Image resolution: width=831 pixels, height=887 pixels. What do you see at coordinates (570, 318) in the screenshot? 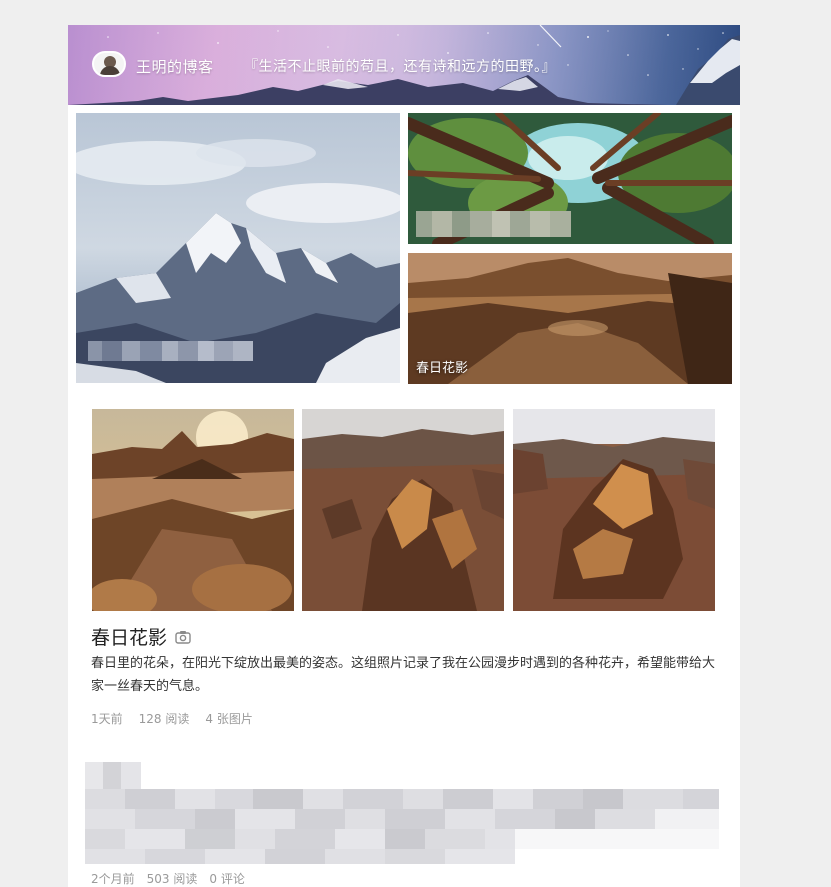
I see `desert-tile: 春日花影` at bounding box center [570, 318].